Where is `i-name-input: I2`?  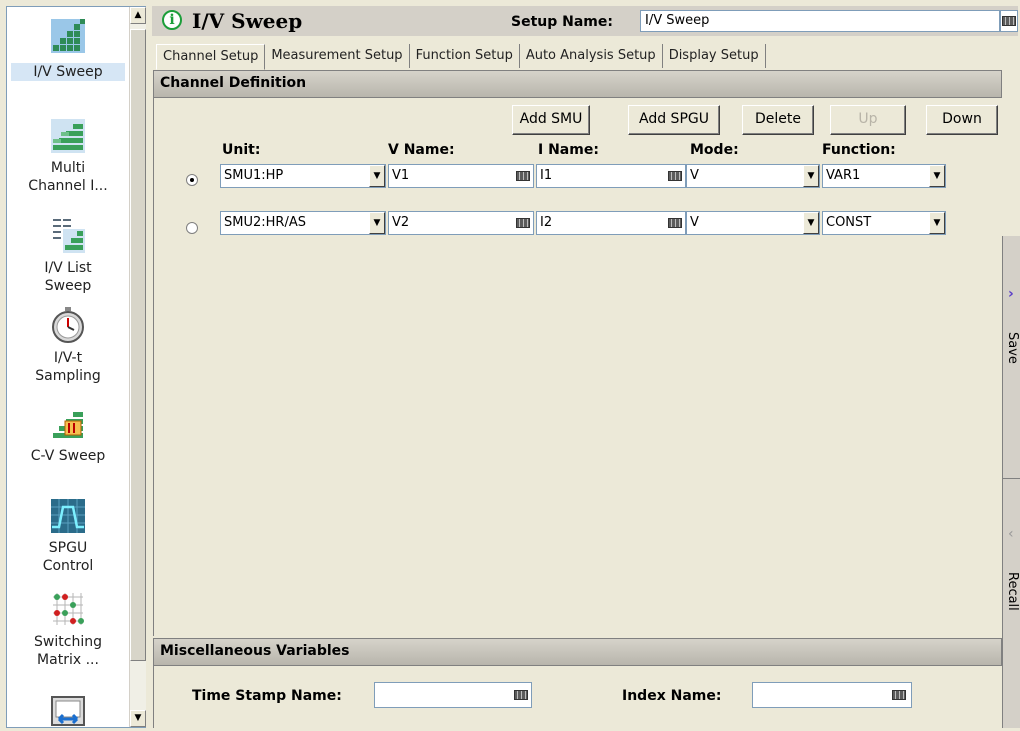 i-name-input: I2 is located at coordinates (611, 223).